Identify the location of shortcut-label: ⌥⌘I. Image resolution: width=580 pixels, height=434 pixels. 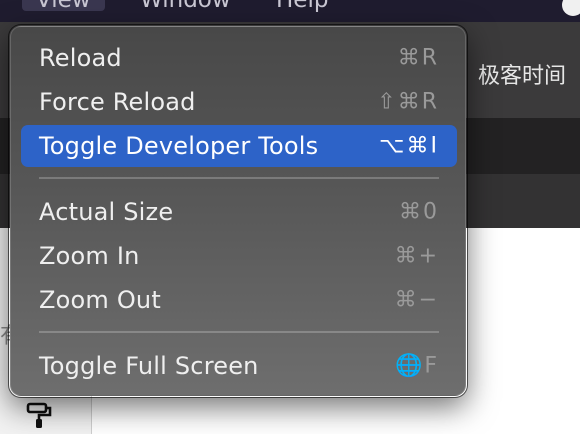
(409, 146).